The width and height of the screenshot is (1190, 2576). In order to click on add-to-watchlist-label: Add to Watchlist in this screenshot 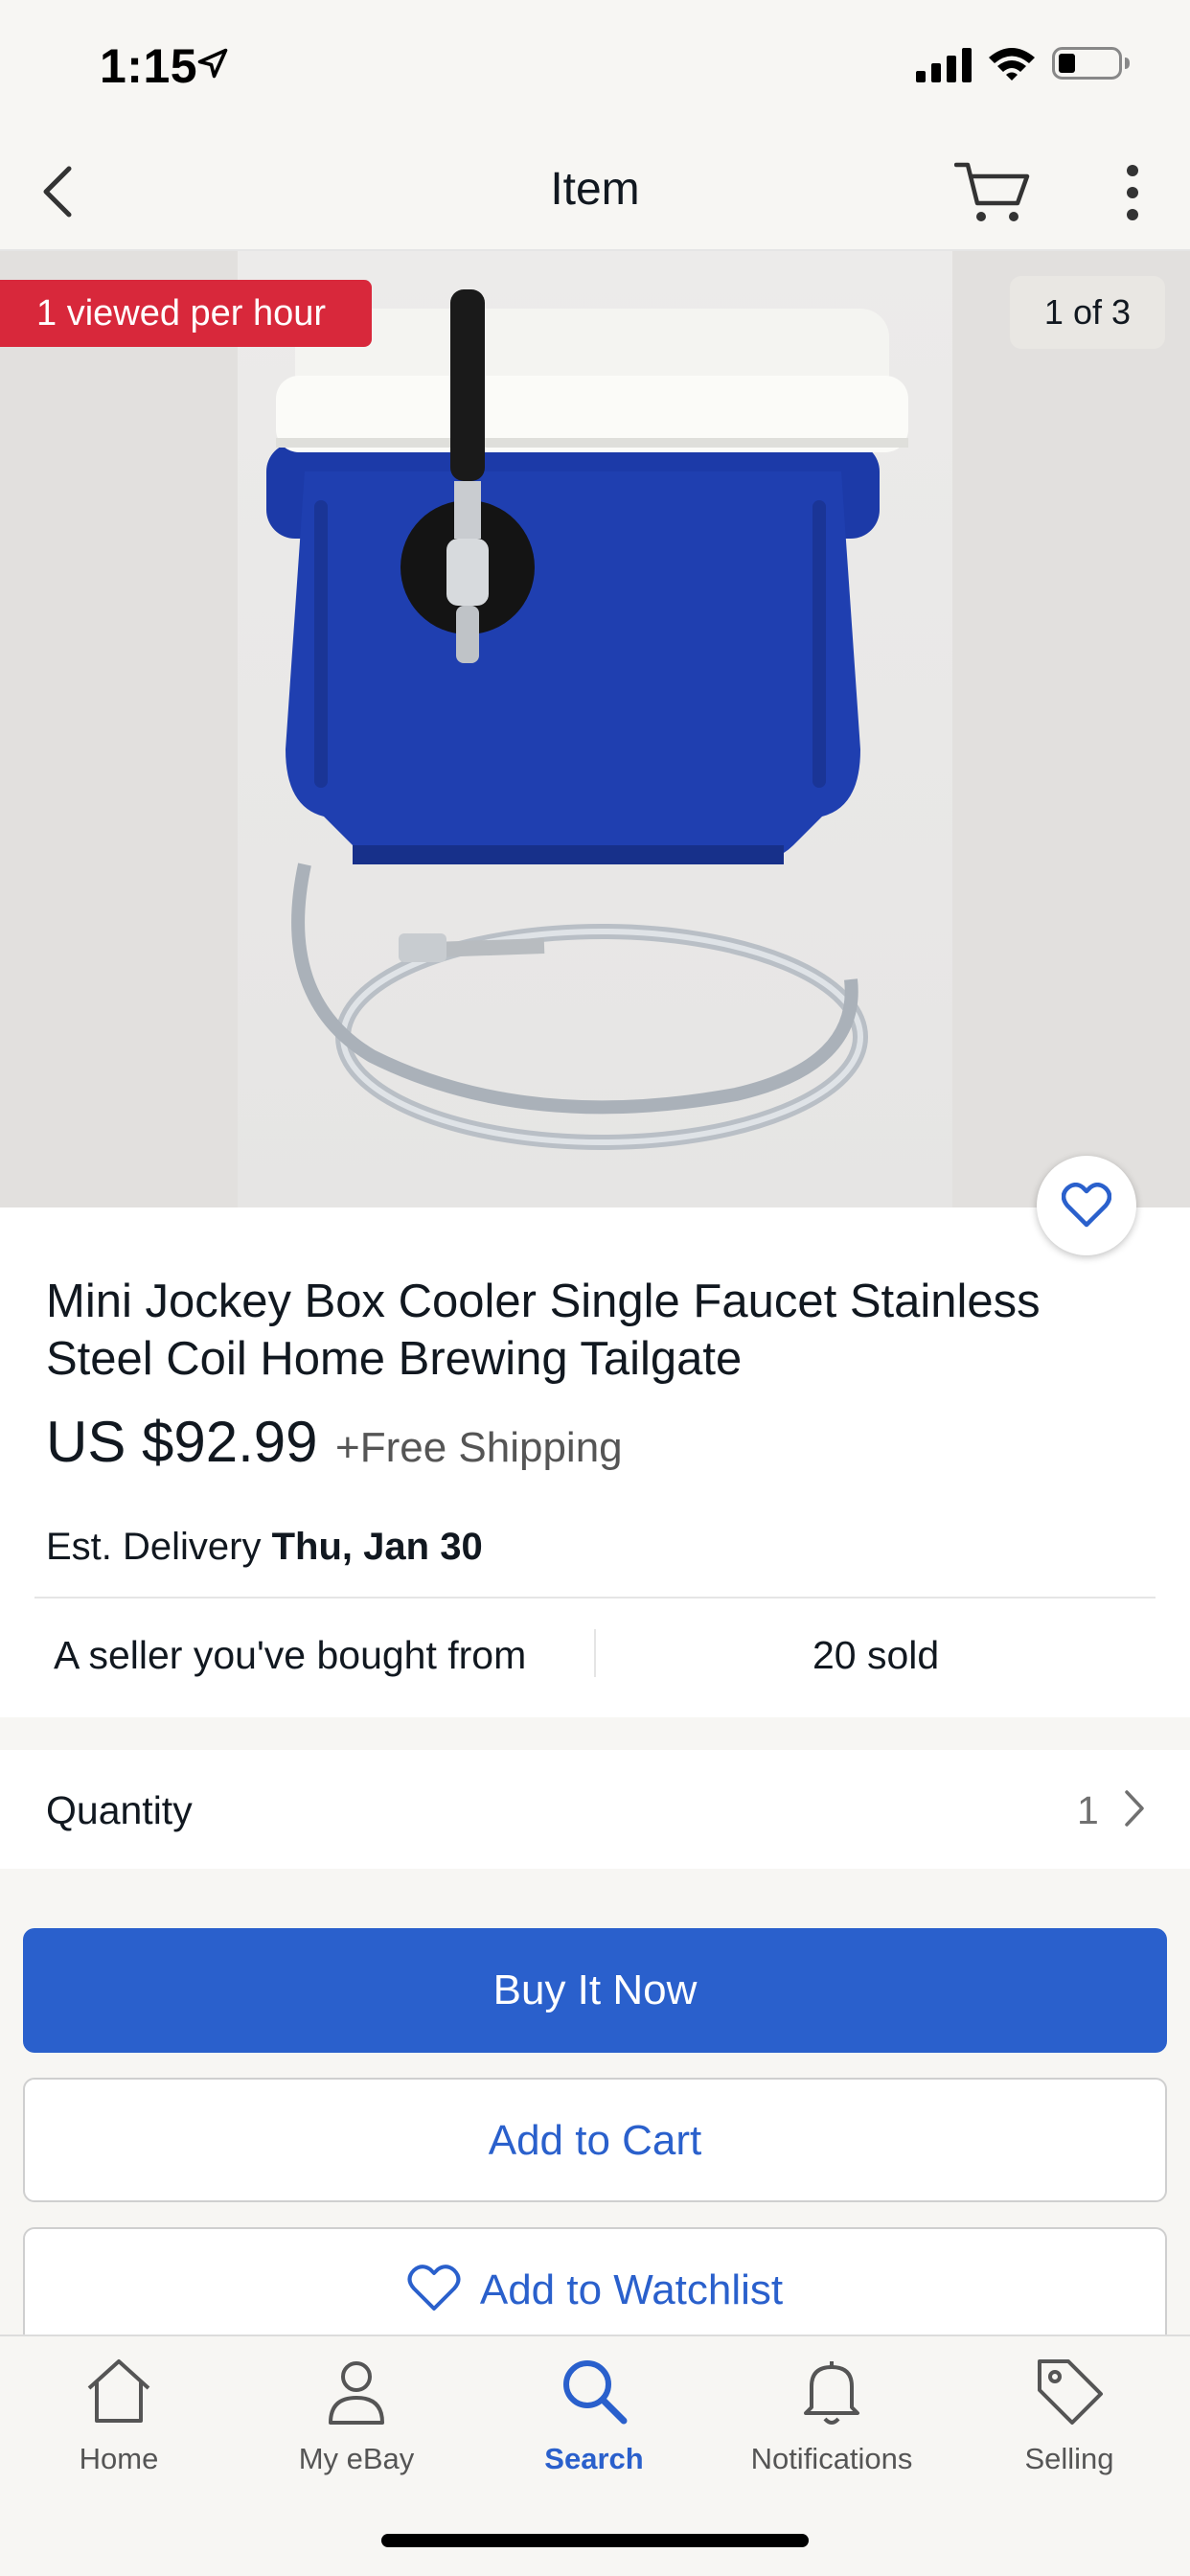, I will do `click(632, 2289)`.